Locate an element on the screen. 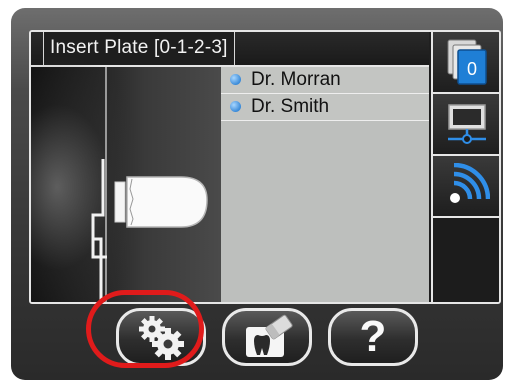 Image resolution: width=514 pixels, height=382 pixels. monitor-icon is located at coordinates (467, 124).